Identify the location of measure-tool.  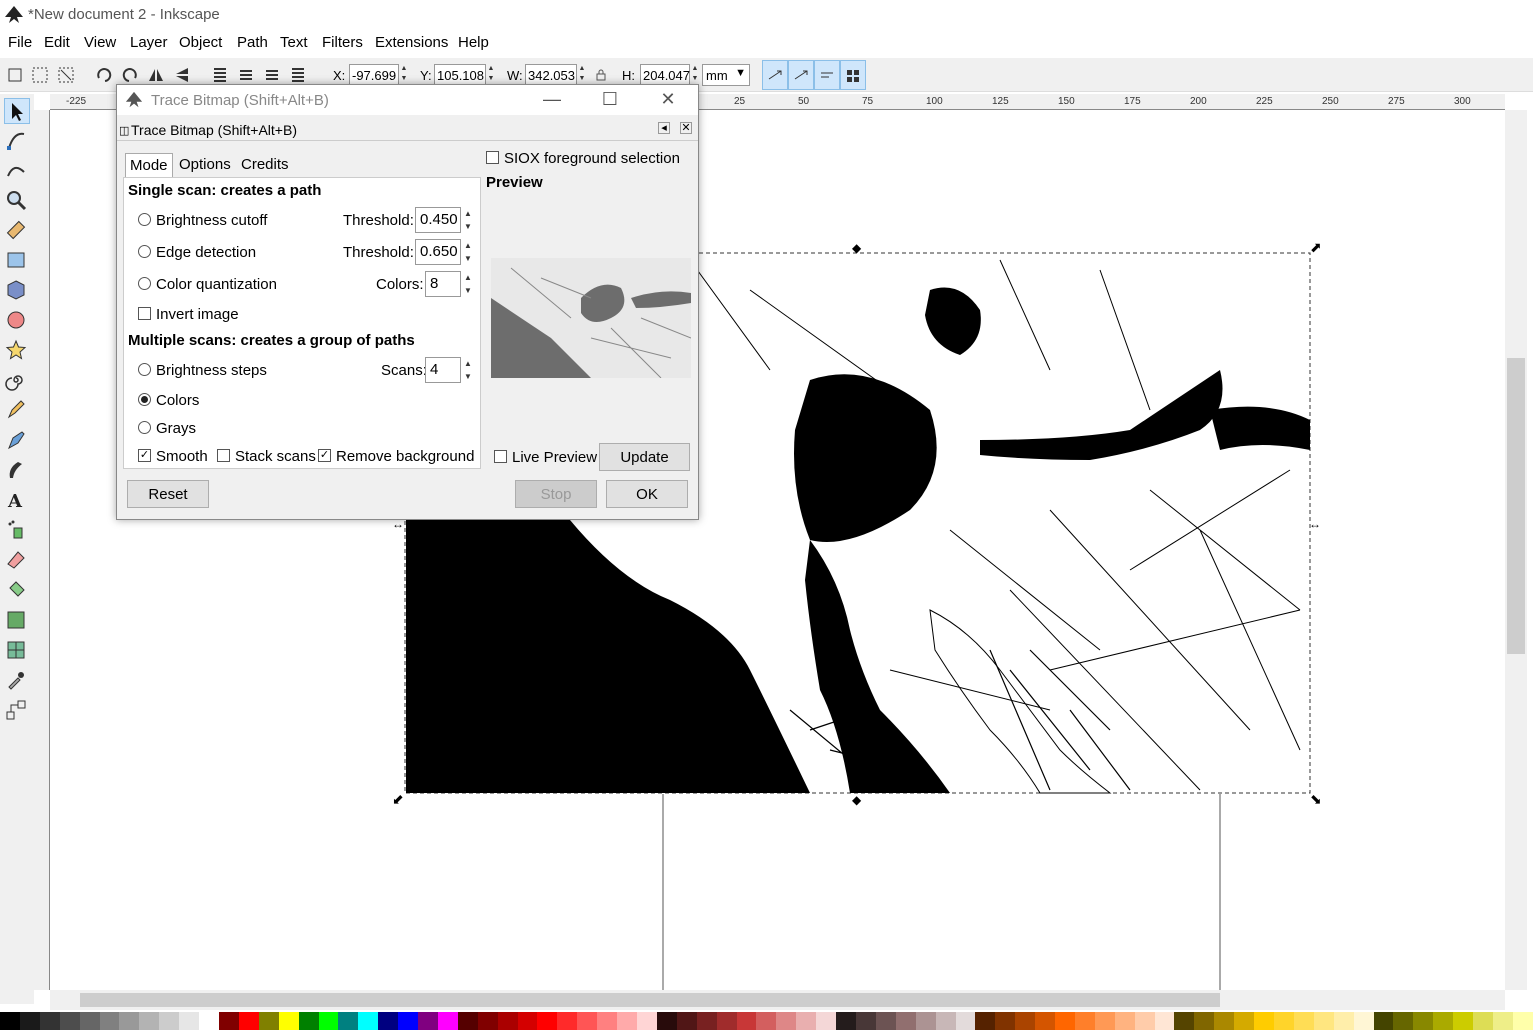
(17, 231).